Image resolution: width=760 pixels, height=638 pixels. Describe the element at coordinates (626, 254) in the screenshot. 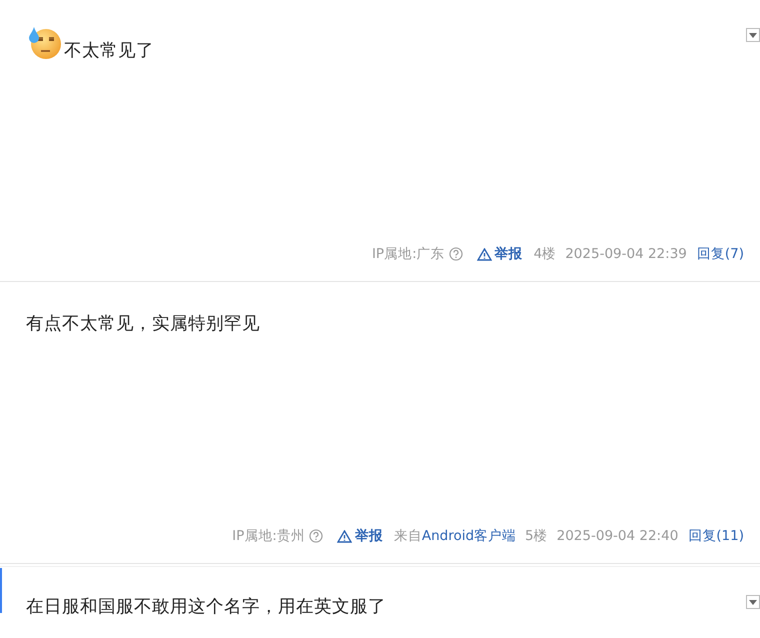

I see `post-time: 2025-09-04 22:39` at that location.